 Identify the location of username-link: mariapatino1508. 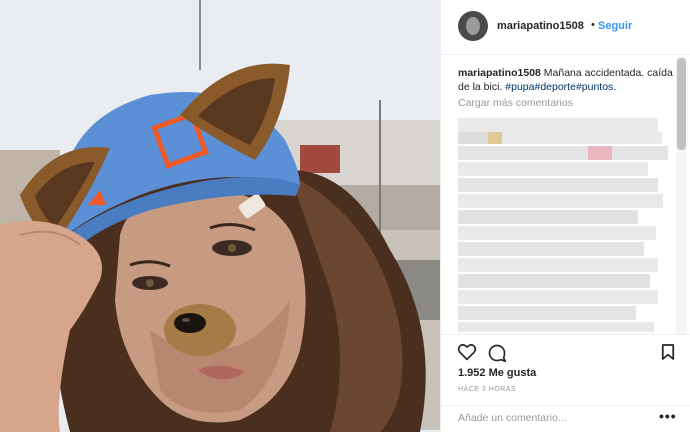
(540, 26).